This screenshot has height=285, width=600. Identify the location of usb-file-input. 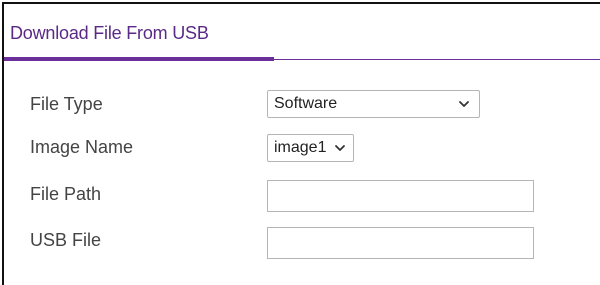
(400, 243).